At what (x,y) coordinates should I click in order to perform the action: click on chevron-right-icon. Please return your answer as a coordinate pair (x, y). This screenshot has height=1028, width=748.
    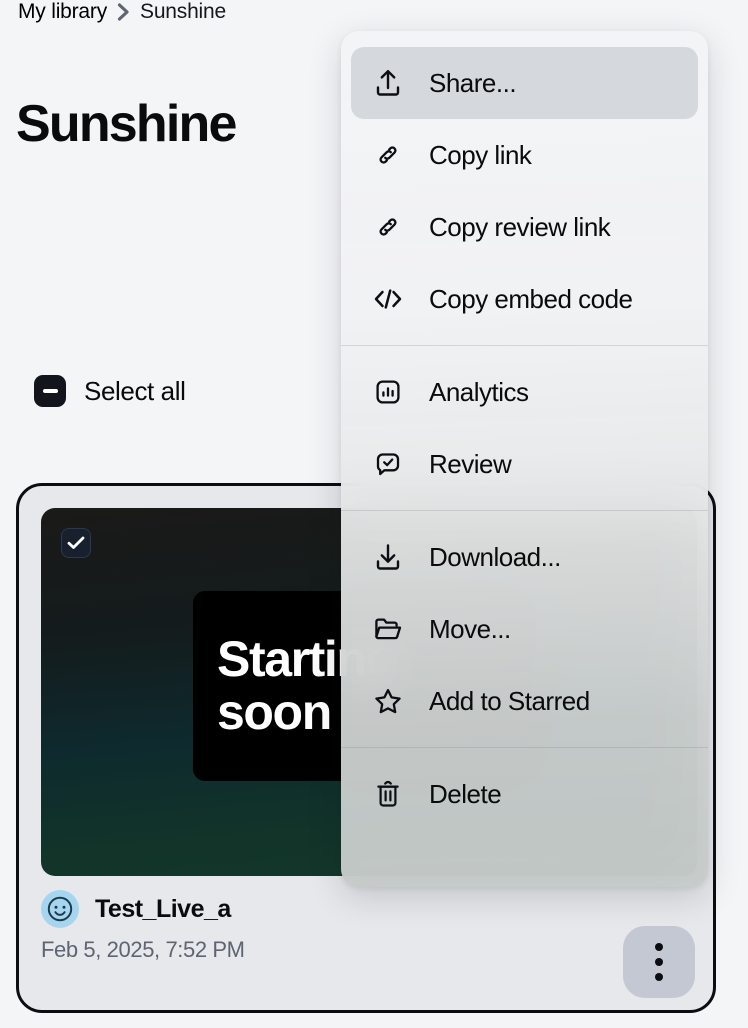
    Looking at the image, I should click on (123, 12).